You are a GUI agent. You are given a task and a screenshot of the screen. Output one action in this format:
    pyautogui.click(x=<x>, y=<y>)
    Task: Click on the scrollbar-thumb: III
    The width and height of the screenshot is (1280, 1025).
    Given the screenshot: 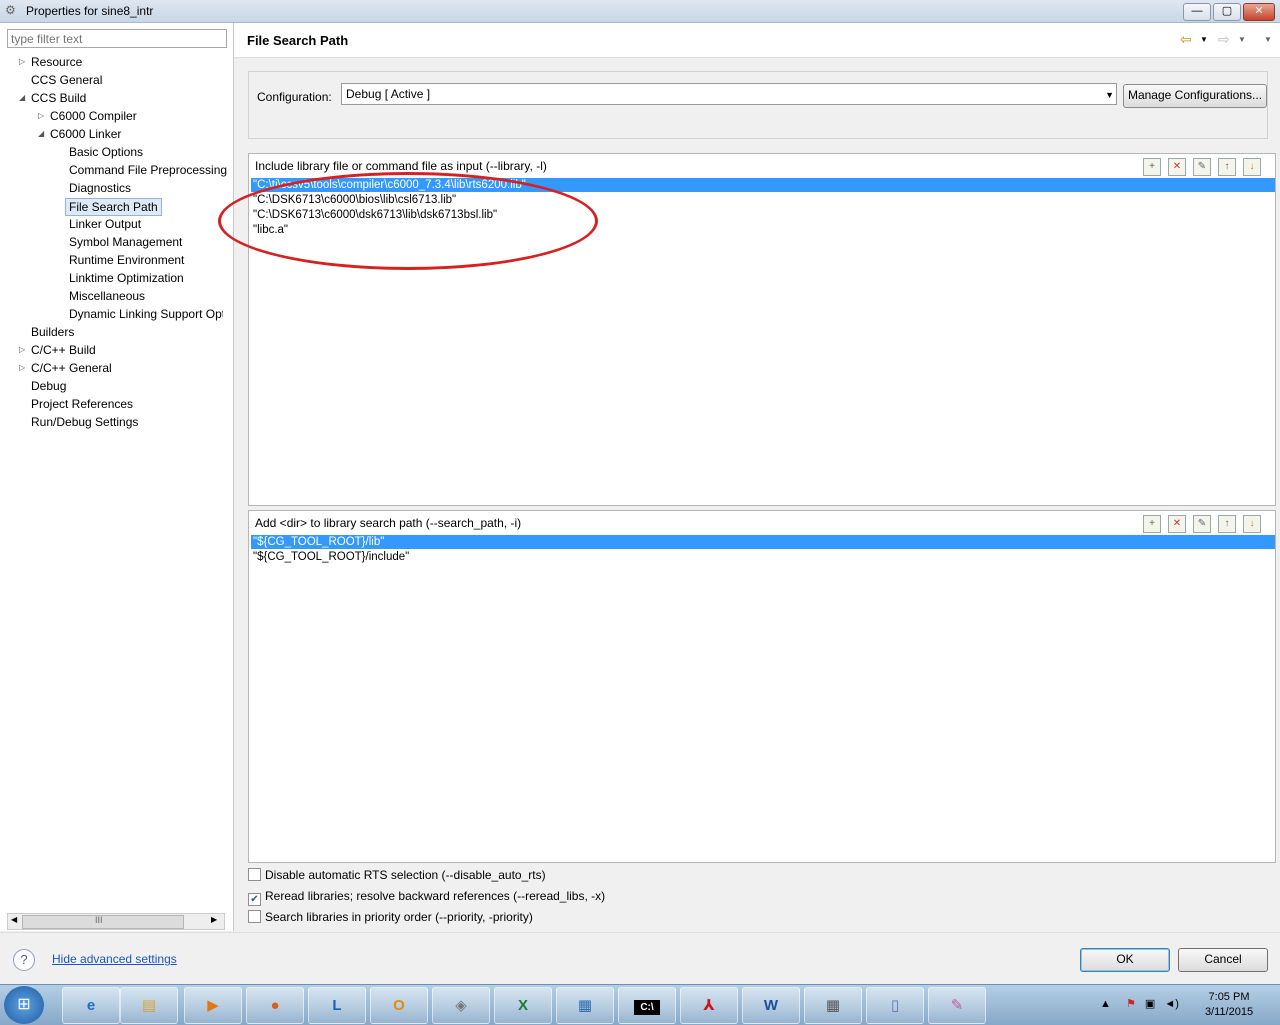 What is the action you would take?
    pyautogui.click(x=103, y=922)
    